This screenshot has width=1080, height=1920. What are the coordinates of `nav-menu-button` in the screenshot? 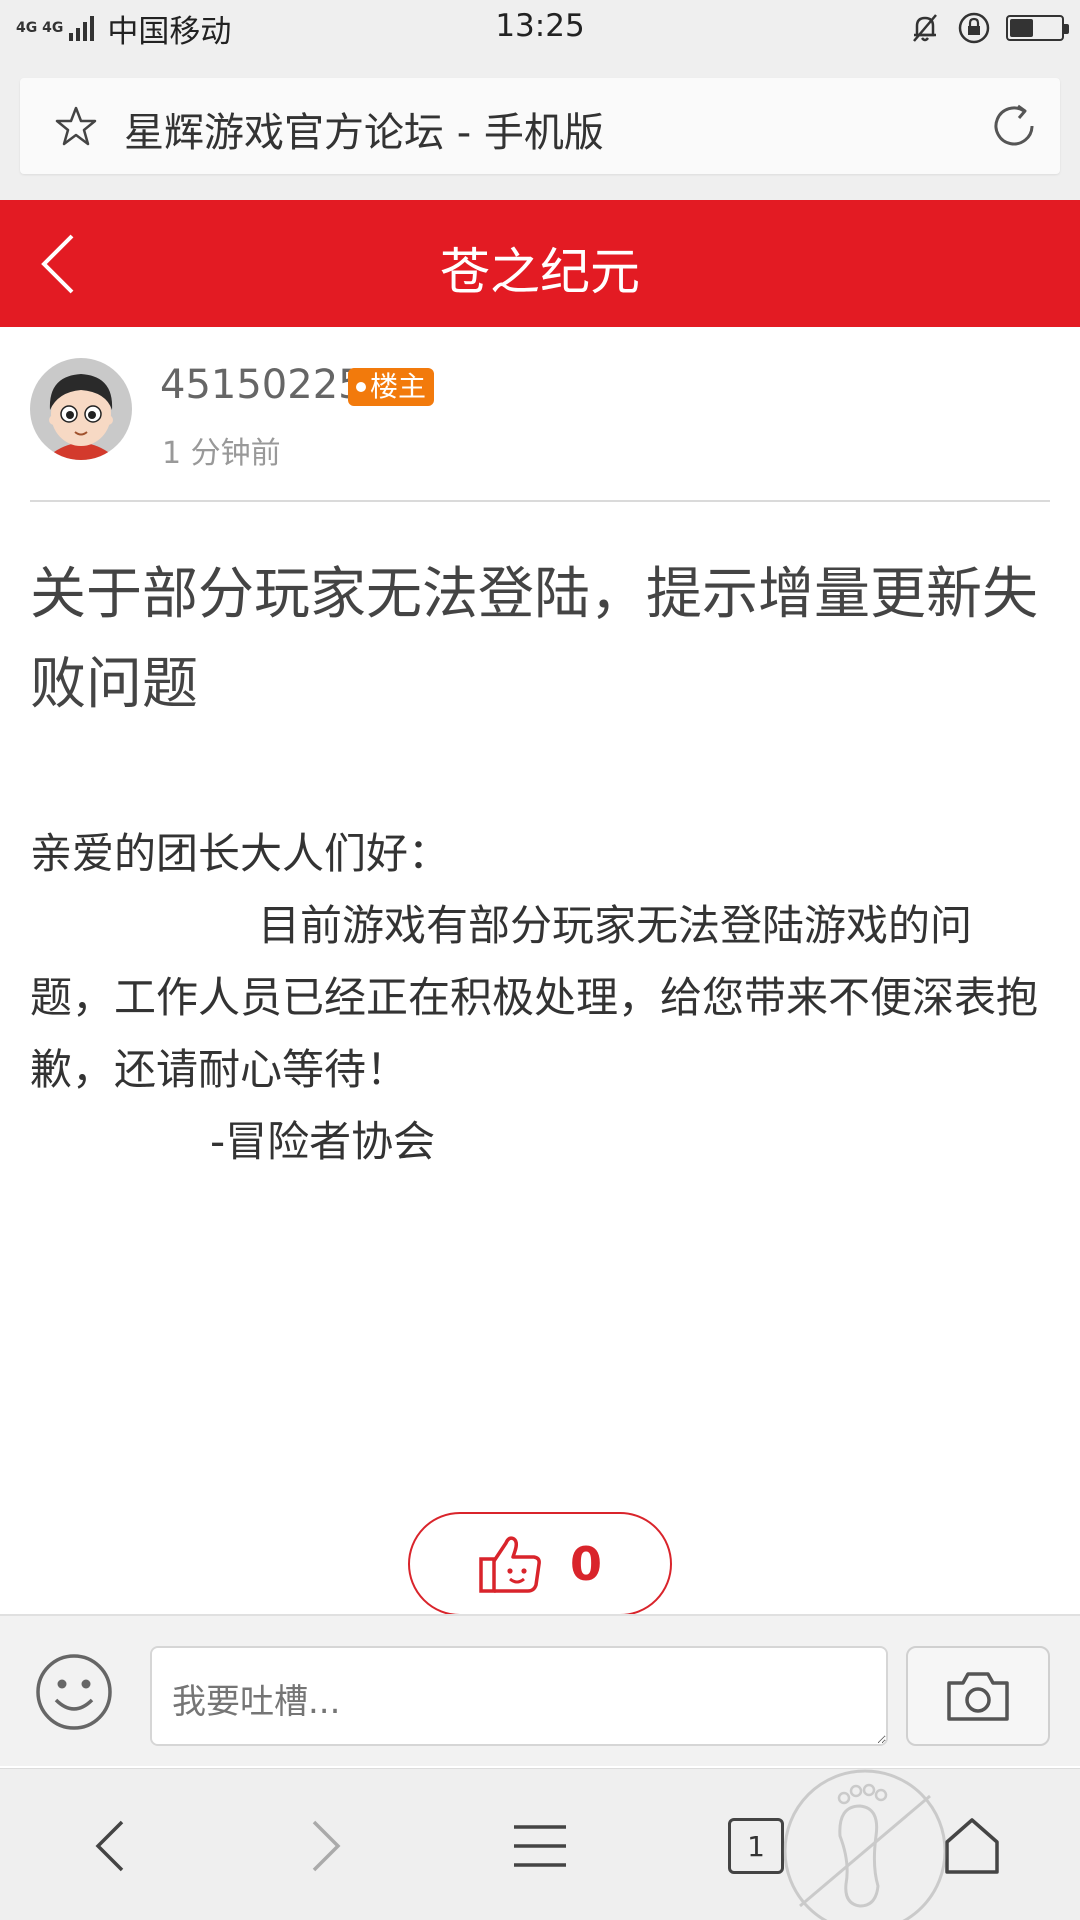 It's located at (540, 1846).